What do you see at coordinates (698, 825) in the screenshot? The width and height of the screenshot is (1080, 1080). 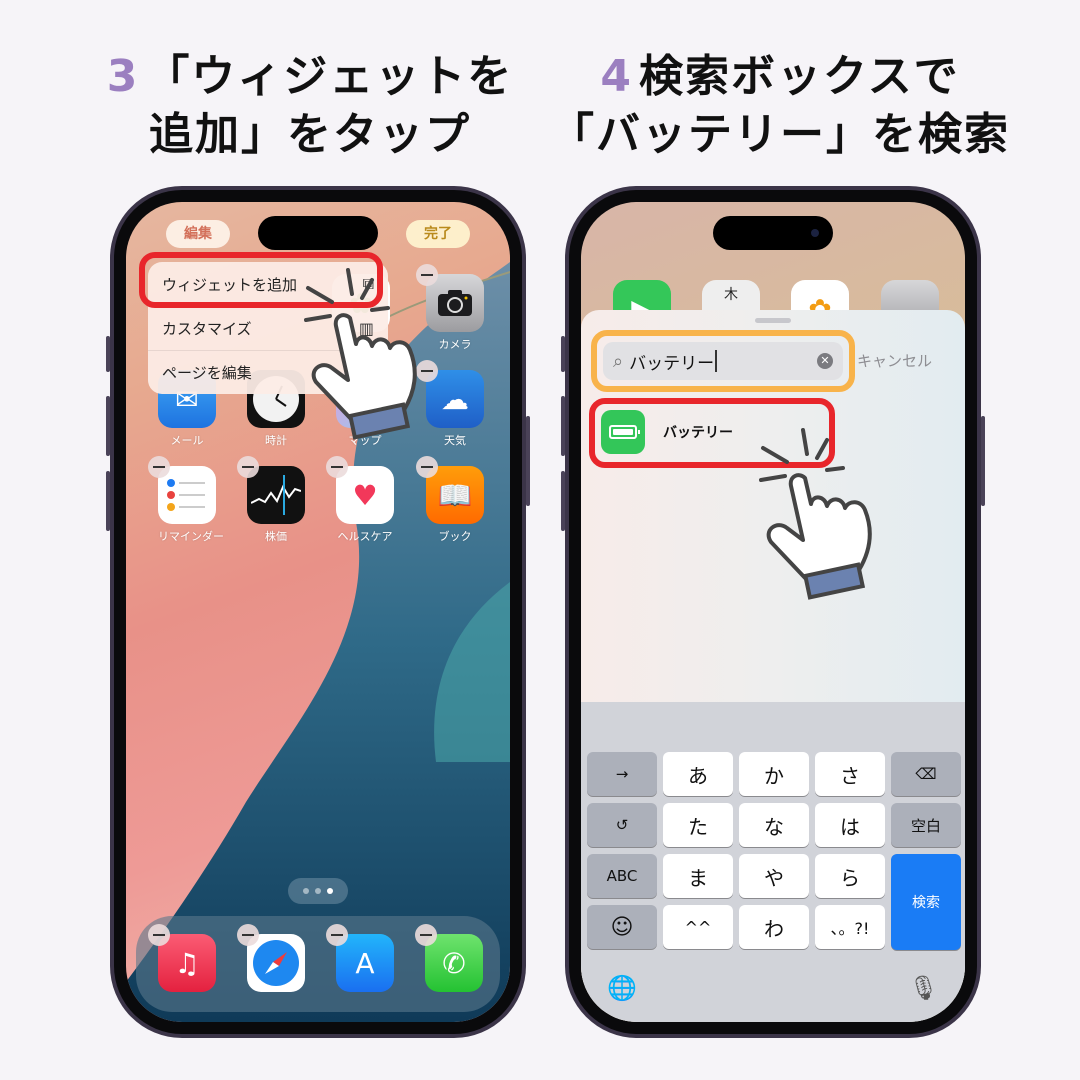 I see `key-ta: た` at bounding box center [698, 825].